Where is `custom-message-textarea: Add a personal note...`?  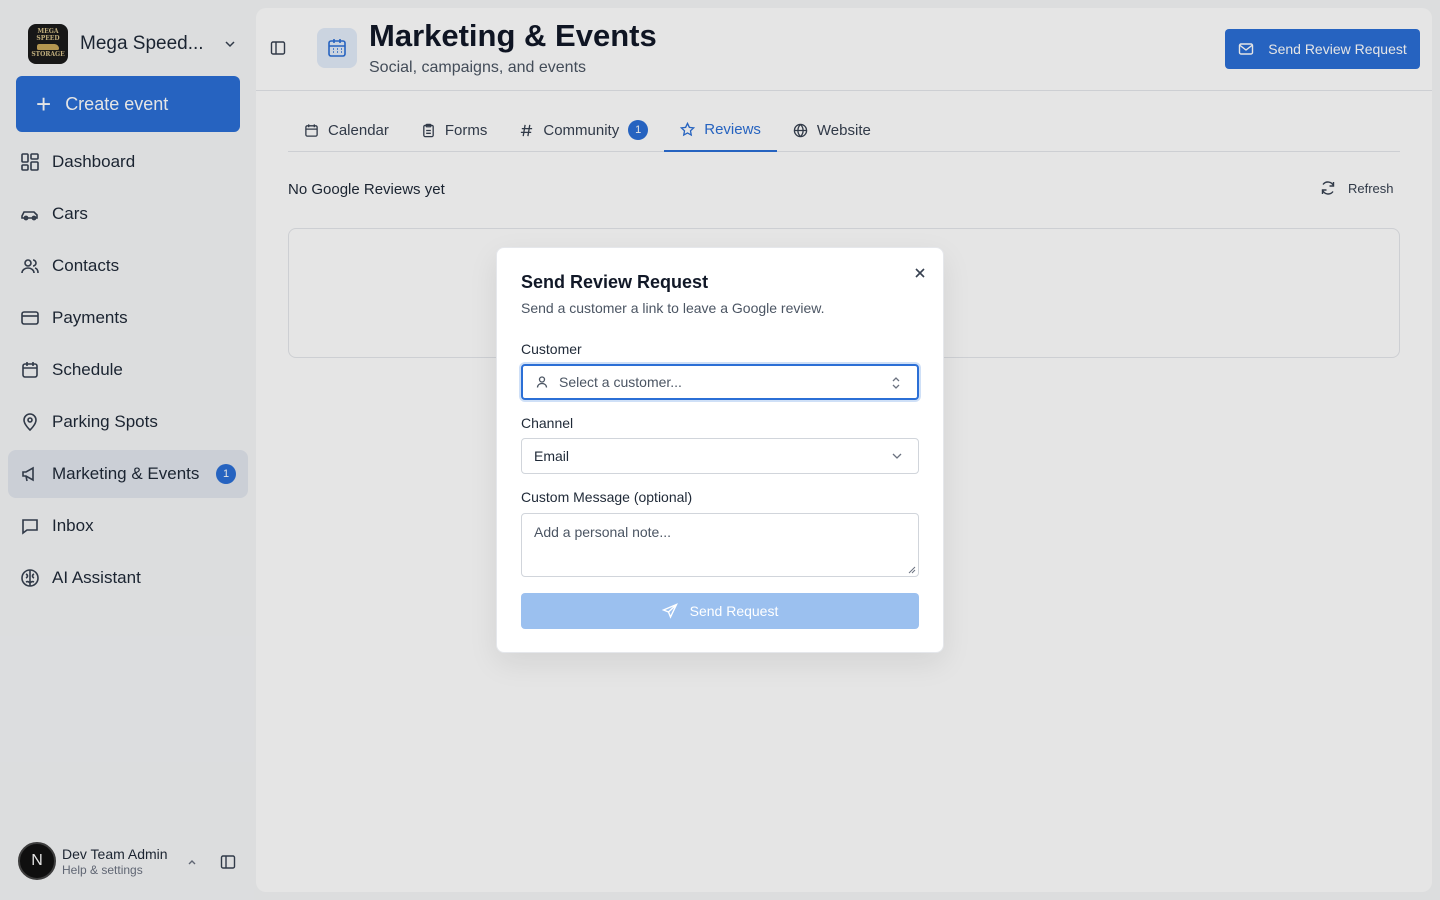 custom-message-textarea: Add a personal note... is located at coordinates (720, 545).